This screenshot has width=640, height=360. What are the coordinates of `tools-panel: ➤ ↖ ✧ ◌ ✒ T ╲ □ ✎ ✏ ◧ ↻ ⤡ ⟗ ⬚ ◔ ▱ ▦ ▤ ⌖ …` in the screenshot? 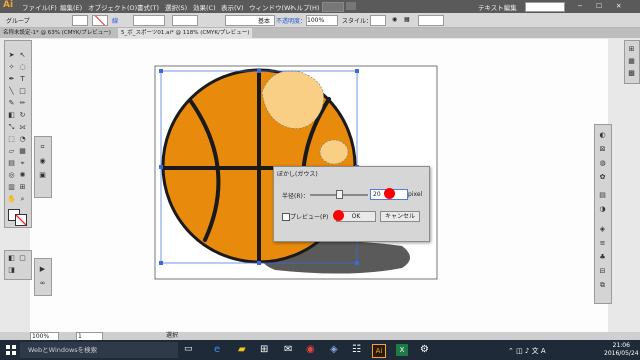 It's located at (18, 134).